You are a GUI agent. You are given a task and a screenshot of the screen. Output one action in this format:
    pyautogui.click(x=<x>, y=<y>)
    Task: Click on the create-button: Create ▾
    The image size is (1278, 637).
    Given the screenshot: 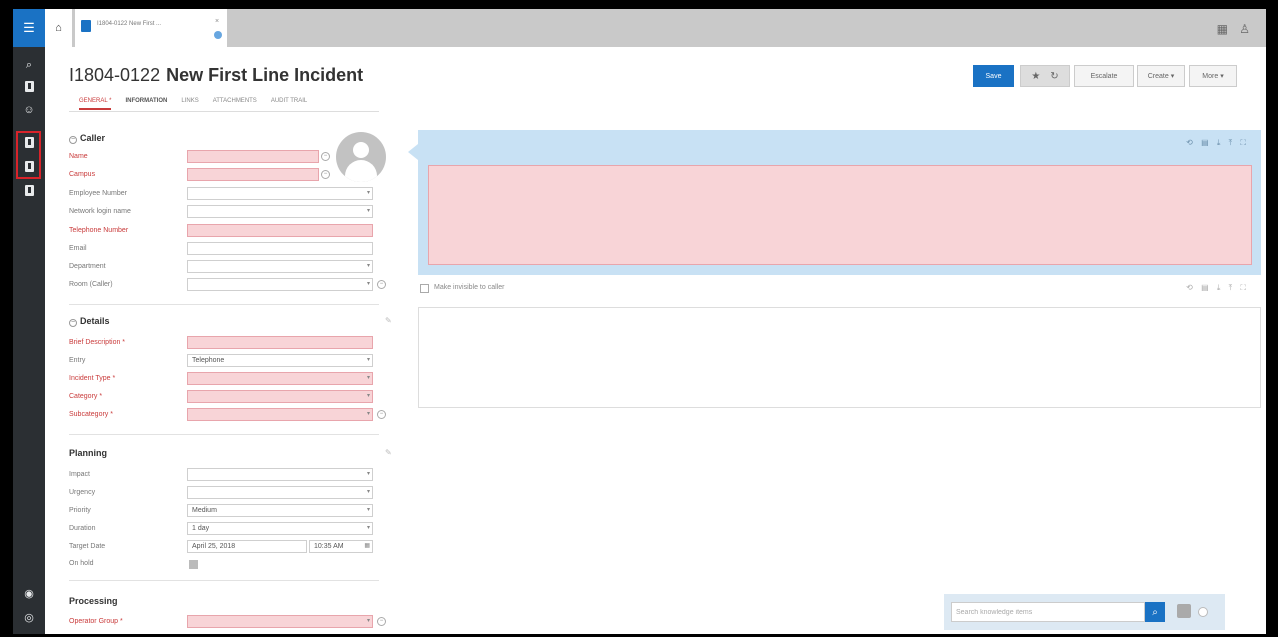 What is the action you would take?
    pyautogui.click(x=1161, y=76)
    